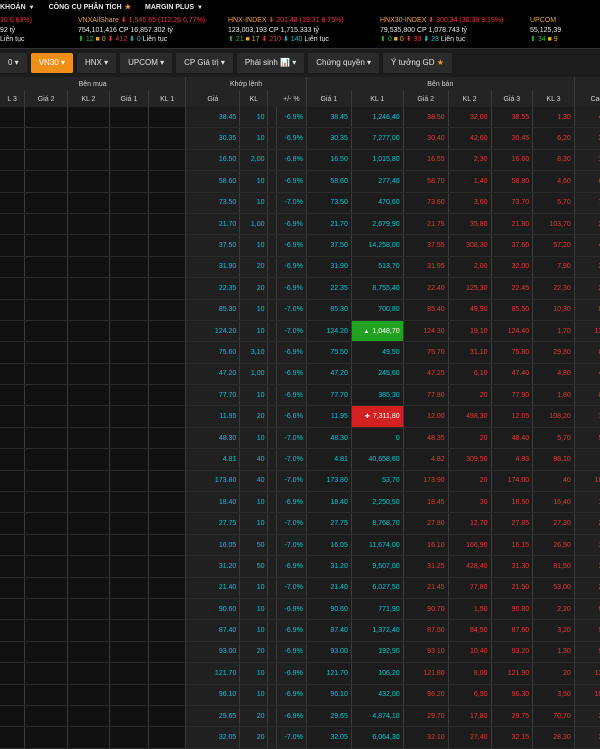 The width and height of the screenshot is (600, 749). What do you see at coordinates (291, 588) in the screenshot?
I see `match-change-pct: -7.0%` at bounding box center [291, 588].